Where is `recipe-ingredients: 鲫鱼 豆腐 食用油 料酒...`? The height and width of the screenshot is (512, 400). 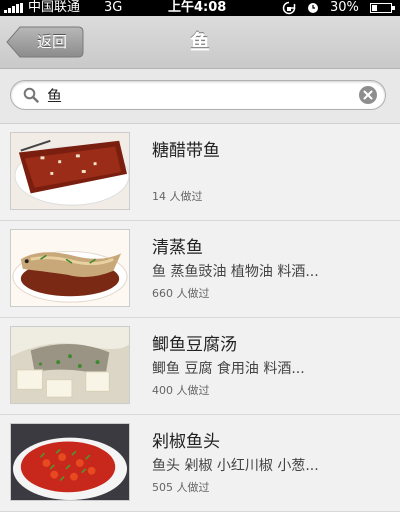 recipe-ingredients: 鲫鱼 豆腐 食用油 料酒... is located at coordinates (228, 369).